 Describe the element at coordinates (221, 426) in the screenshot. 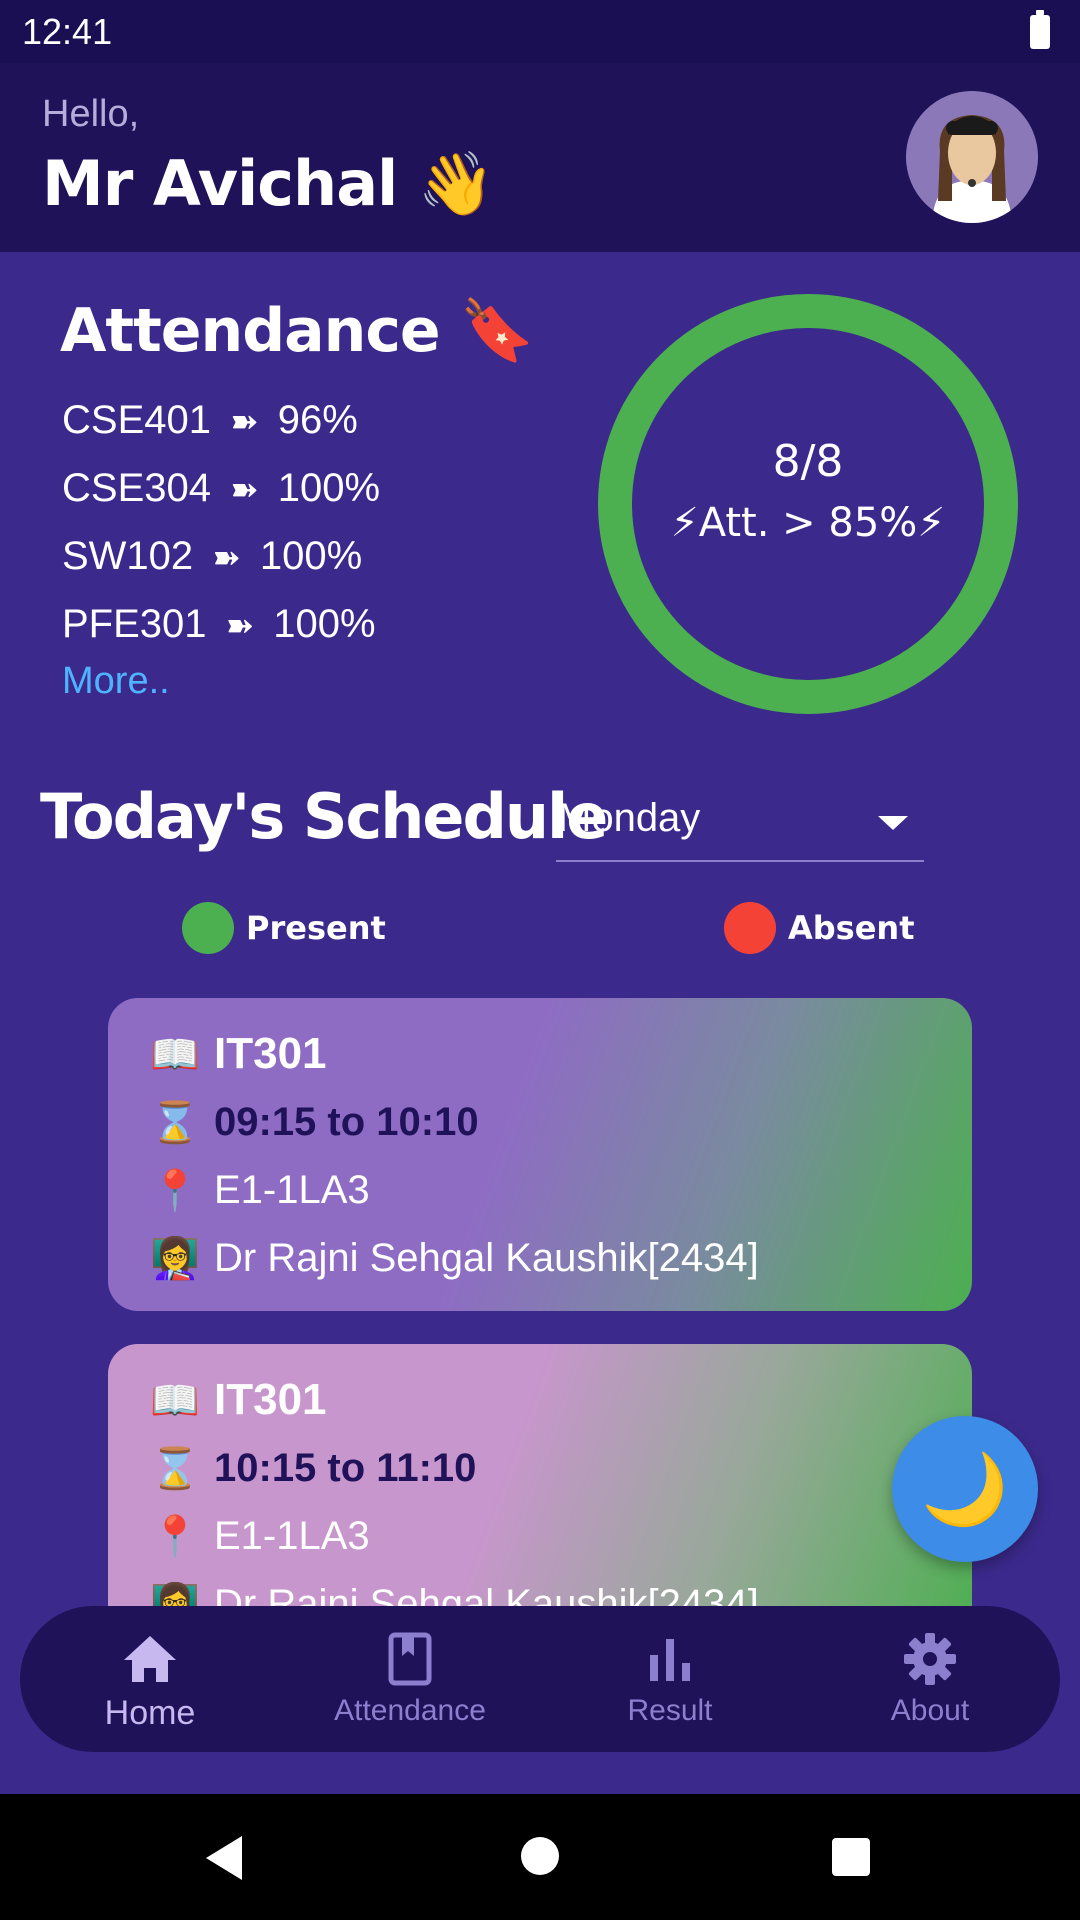

I see `attendance-course-row: CSE401 ➽ 96%` at that location.